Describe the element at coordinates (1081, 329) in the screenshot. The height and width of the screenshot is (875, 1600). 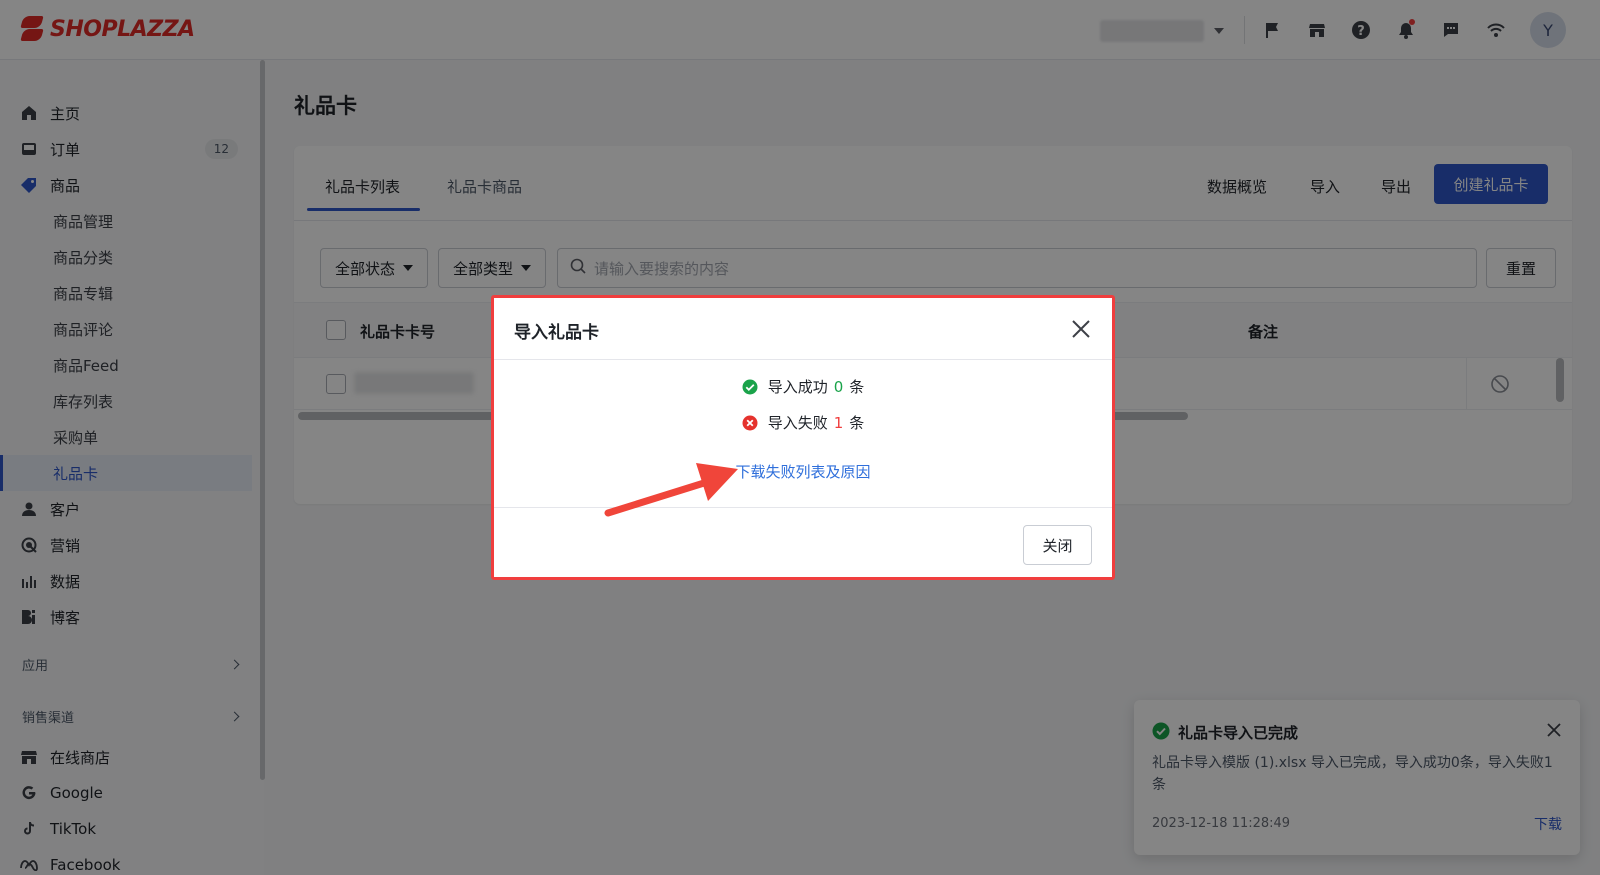
I see `close-icon` at that location.